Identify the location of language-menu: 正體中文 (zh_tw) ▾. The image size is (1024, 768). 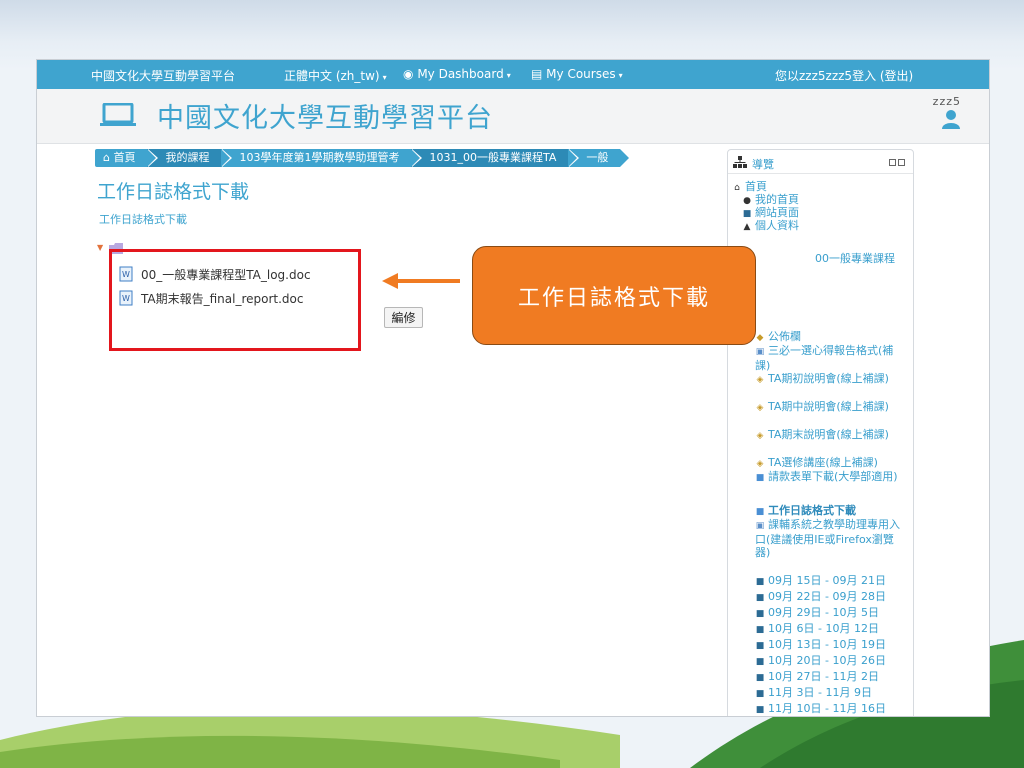
(335, 75).